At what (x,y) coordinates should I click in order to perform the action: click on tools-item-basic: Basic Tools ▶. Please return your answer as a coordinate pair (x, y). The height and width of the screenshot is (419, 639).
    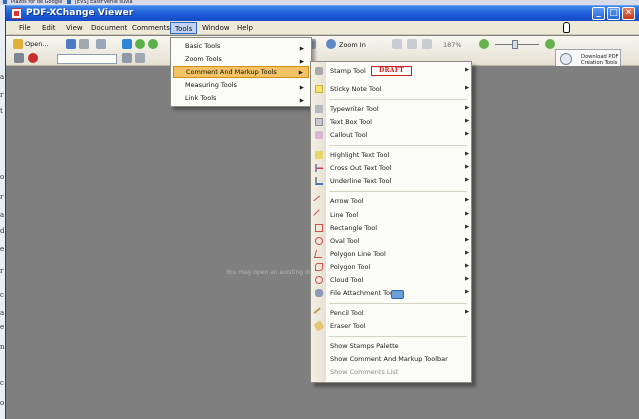
    Looking at the image, I should click on (241, 46).